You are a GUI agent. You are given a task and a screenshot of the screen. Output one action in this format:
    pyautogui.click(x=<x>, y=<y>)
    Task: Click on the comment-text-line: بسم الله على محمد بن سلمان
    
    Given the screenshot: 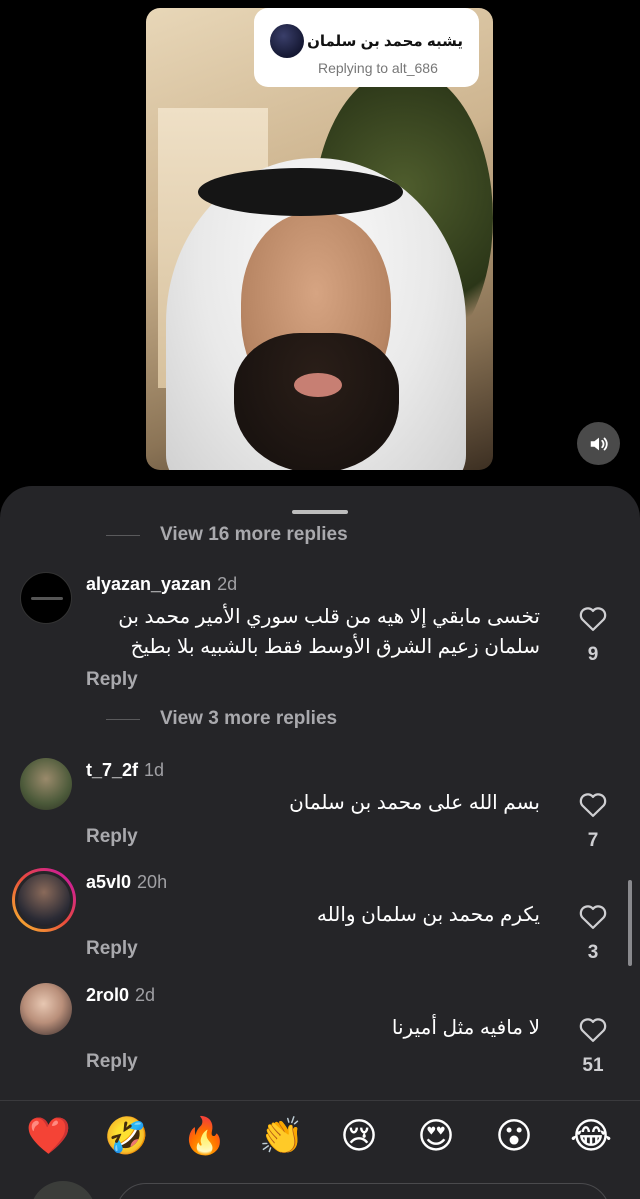 What is the action you would take?
    pyautogui.click(x=414, y=803)
    